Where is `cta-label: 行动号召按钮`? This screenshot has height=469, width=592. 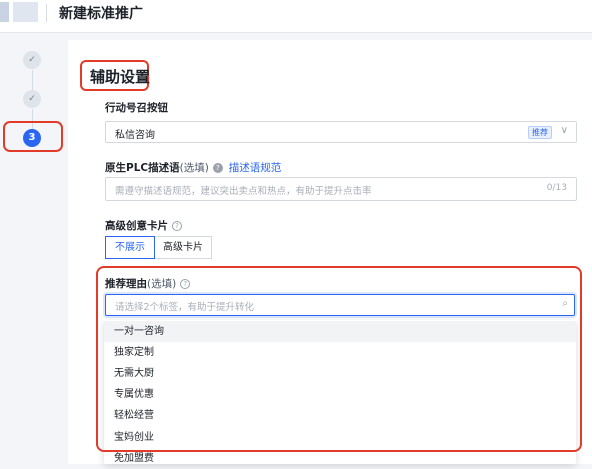
cta-label: 行动号召按钮 is located at coordinates (136, 108).